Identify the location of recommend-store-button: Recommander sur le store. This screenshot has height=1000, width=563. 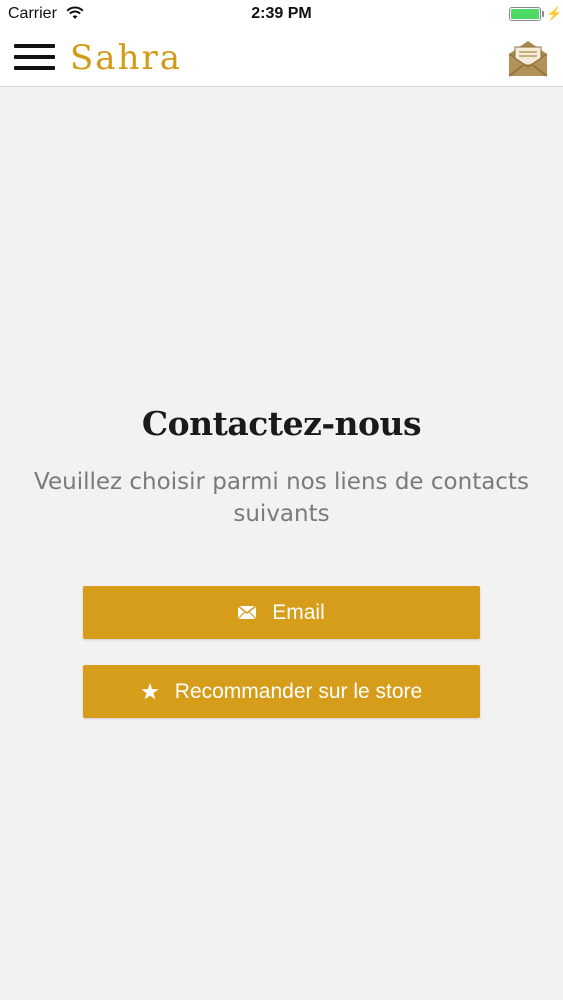
(281, 691).